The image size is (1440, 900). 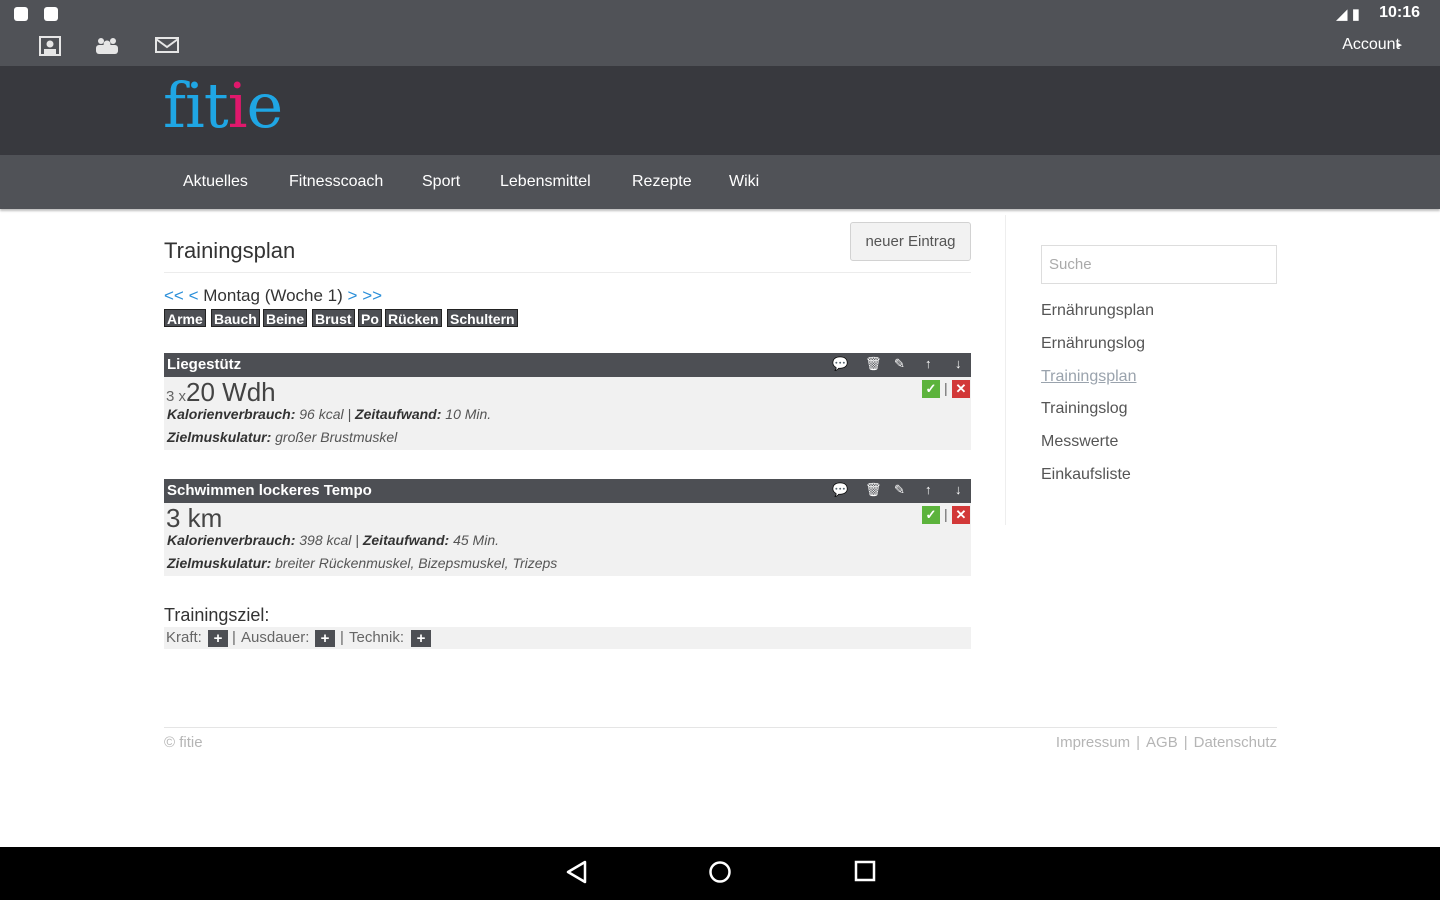 What do you see at coordinates (269, 490) in the screenshot?
I see `exercise-name: Schwimmen lockeres Tempo` at bounding box center [269, 490].